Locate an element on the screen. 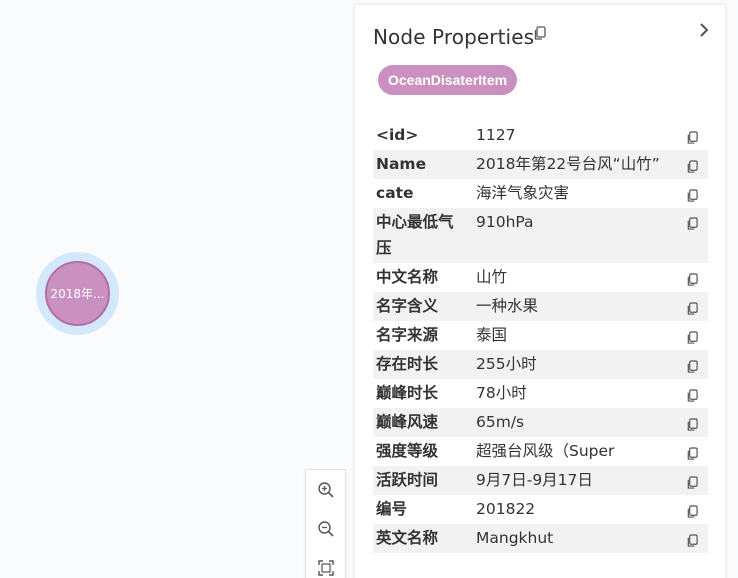 Image resolution: width=738 pixels, height=578 pixels. property-key: 存在时长 is located at coordinates (407, 364).